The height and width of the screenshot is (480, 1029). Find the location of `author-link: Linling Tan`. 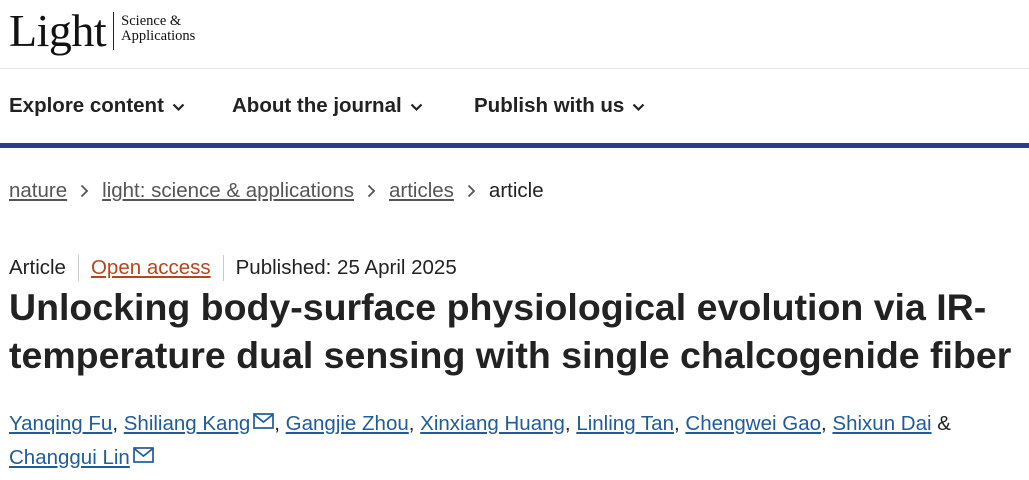

author-link: Linling Tan is located at coordinates (625, 423).